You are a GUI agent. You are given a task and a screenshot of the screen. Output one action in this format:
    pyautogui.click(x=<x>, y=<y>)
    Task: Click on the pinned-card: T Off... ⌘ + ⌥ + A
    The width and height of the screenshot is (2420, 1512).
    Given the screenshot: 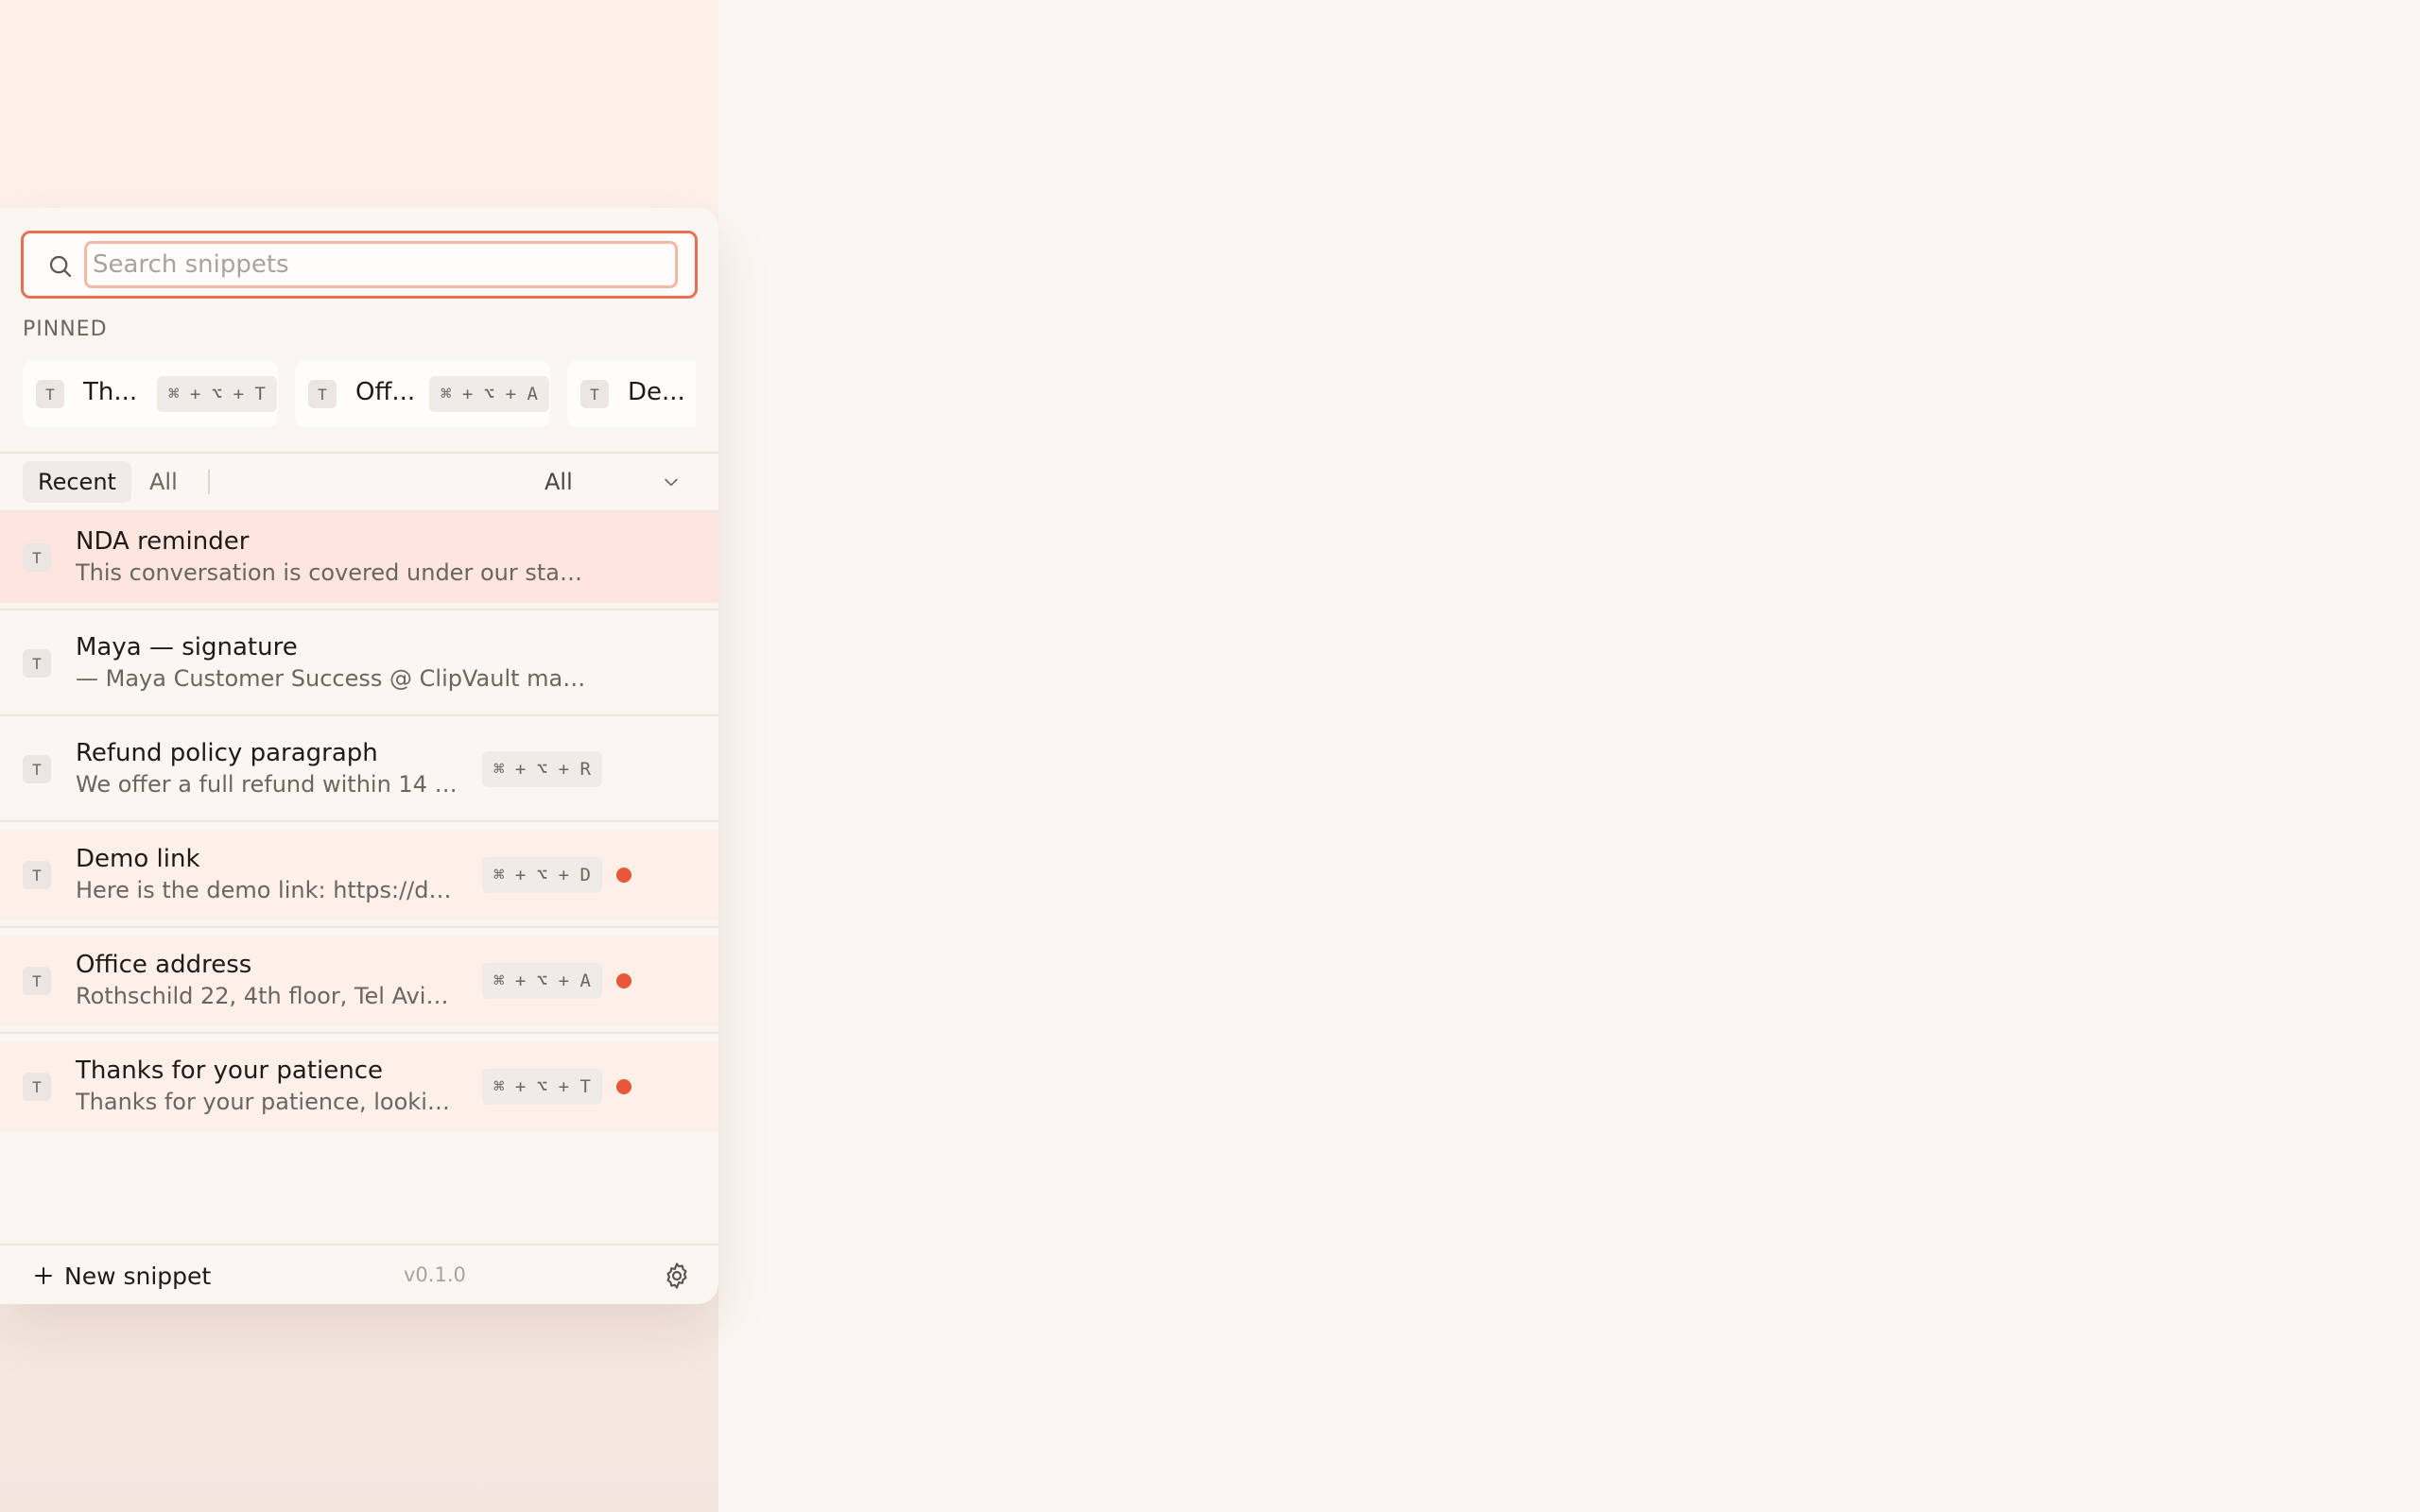 What is the action you would take?
    pyautogui.click(x=423, y=394)
    